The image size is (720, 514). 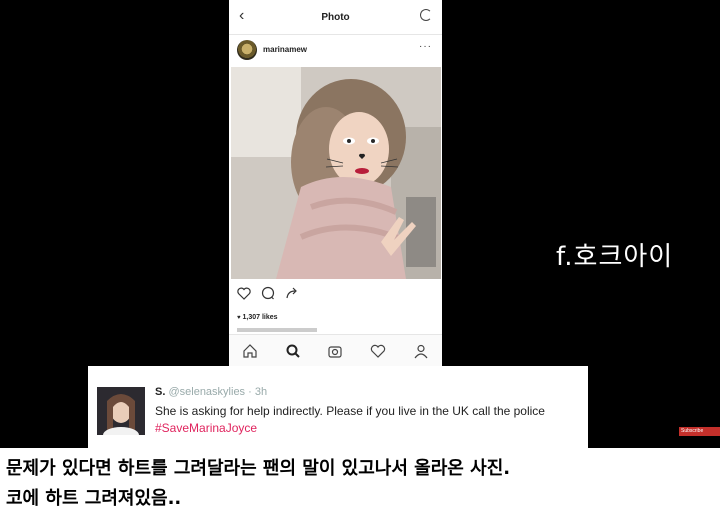 I want to click on profile-icon, so click(x=421, y=351).